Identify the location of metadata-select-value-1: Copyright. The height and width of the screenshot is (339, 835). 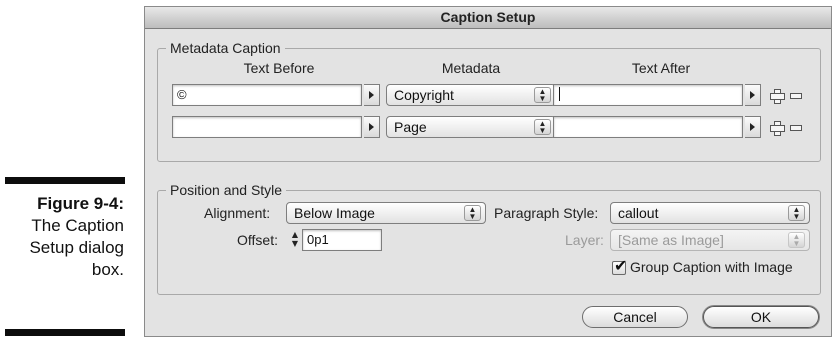
(424, 95).